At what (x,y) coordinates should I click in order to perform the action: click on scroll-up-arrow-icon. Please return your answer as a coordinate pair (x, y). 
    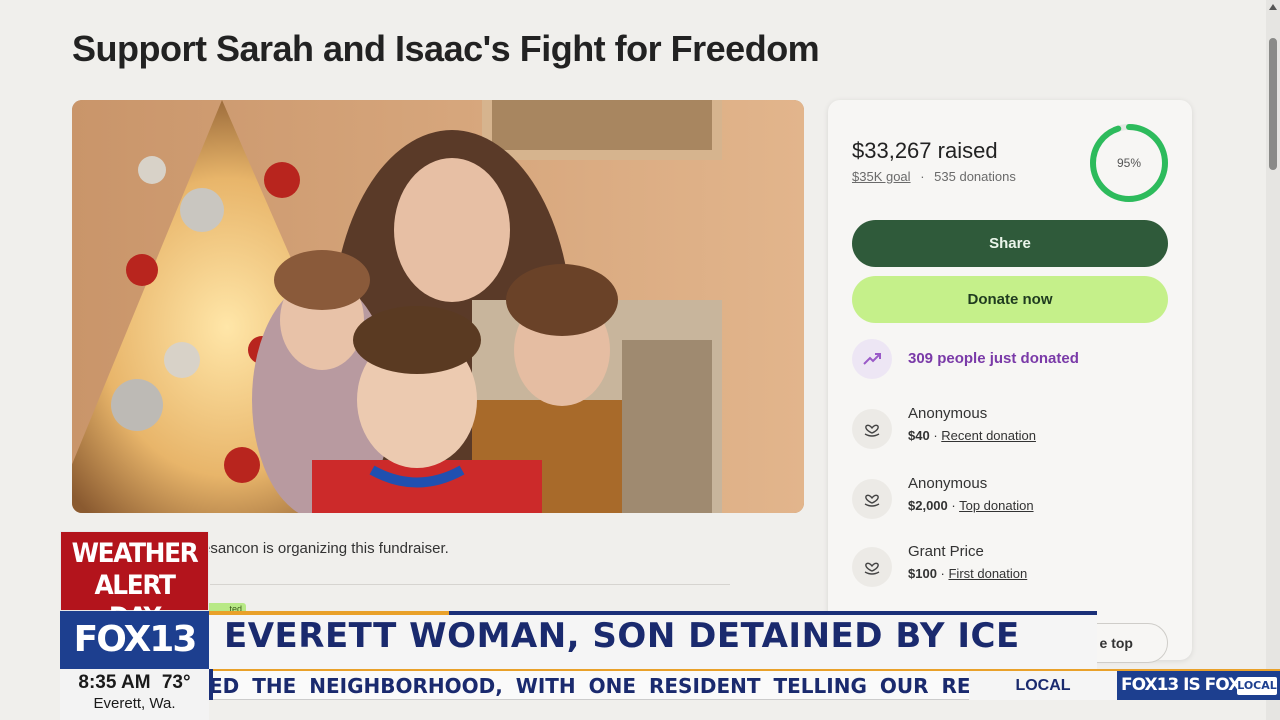
    Looking at the image, I should click on (1273, 7).